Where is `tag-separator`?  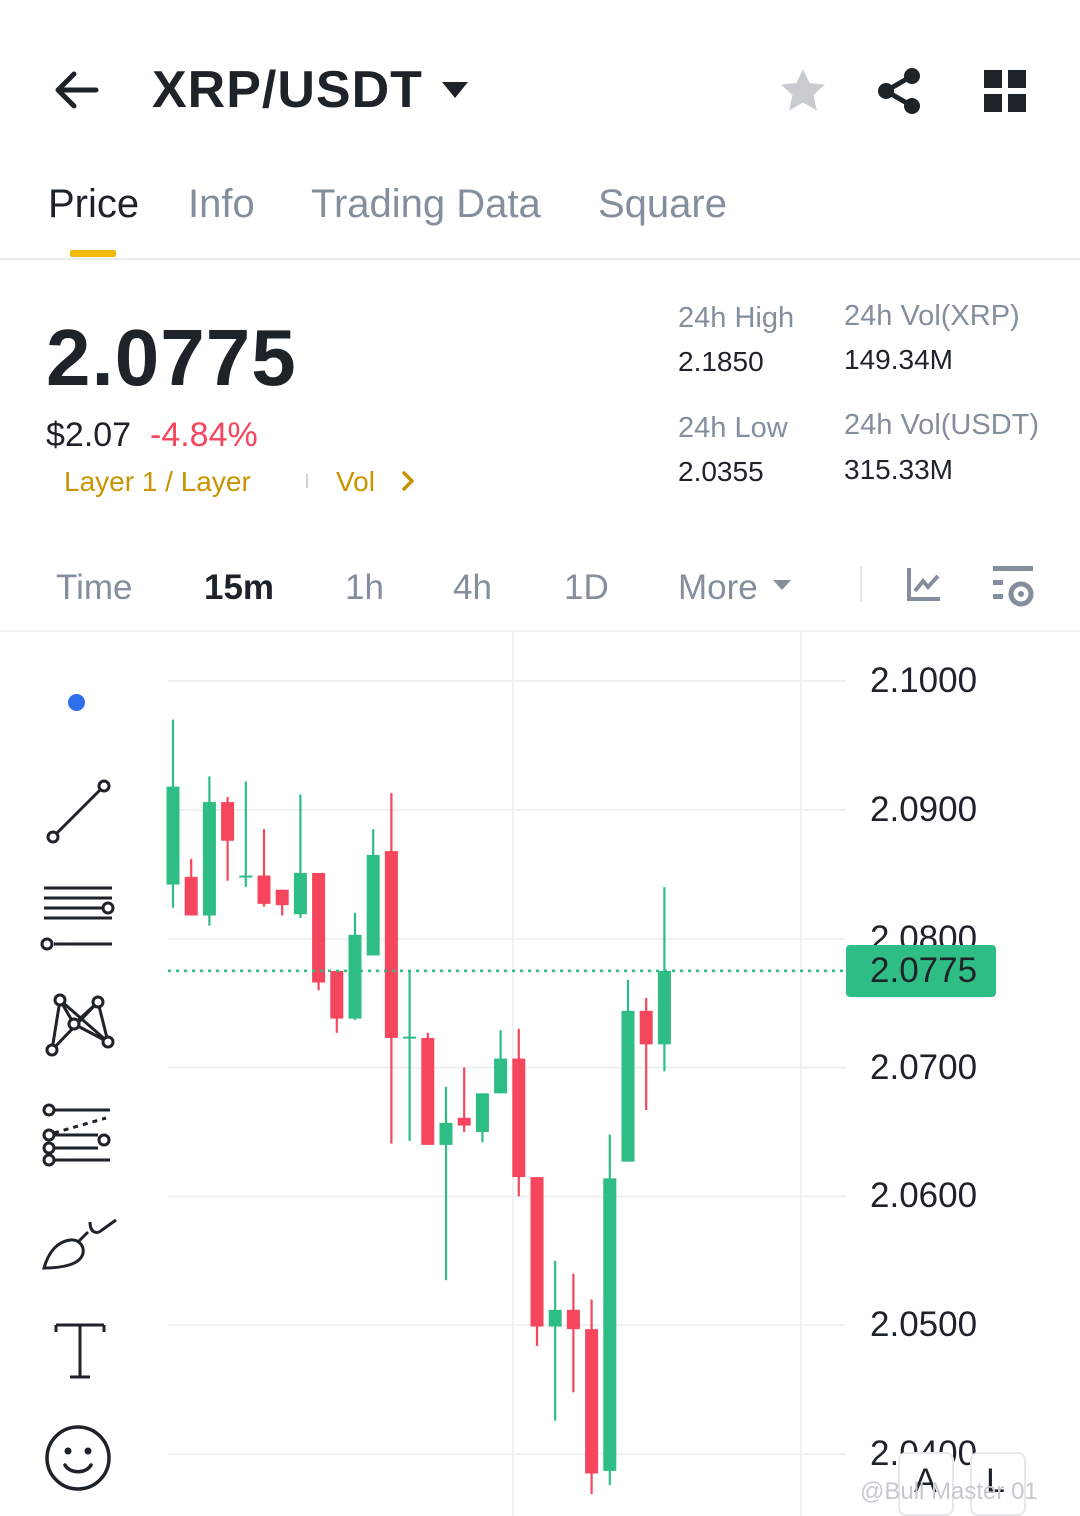
tag-separator is located at coordinates (307, 481).